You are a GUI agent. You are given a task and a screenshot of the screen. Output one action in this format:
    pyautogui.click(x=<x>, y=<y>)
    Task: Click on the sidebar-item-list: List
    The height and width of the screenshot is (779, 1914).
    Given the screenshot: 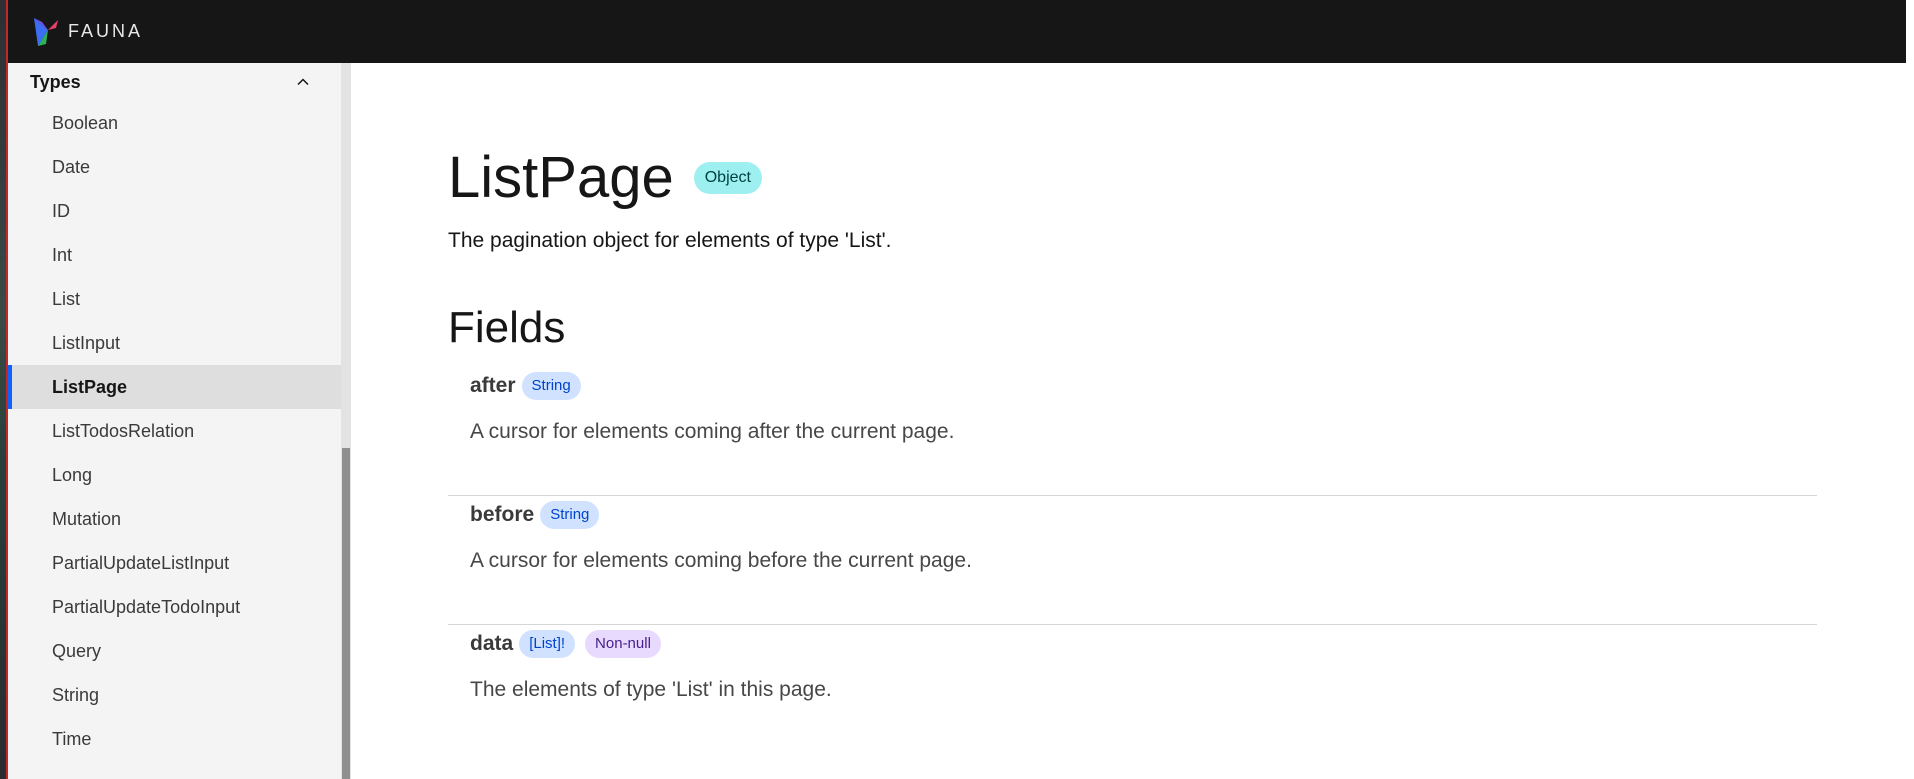 What is the action you would take?
    pyautogui.click(x=174, y=299)
    